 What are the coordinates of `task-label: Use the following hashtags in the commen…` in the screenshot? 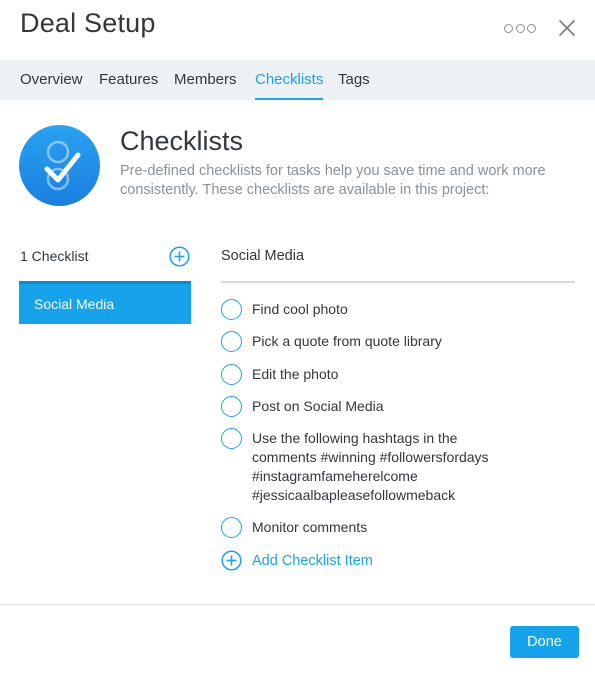 It's located at (370, 466).